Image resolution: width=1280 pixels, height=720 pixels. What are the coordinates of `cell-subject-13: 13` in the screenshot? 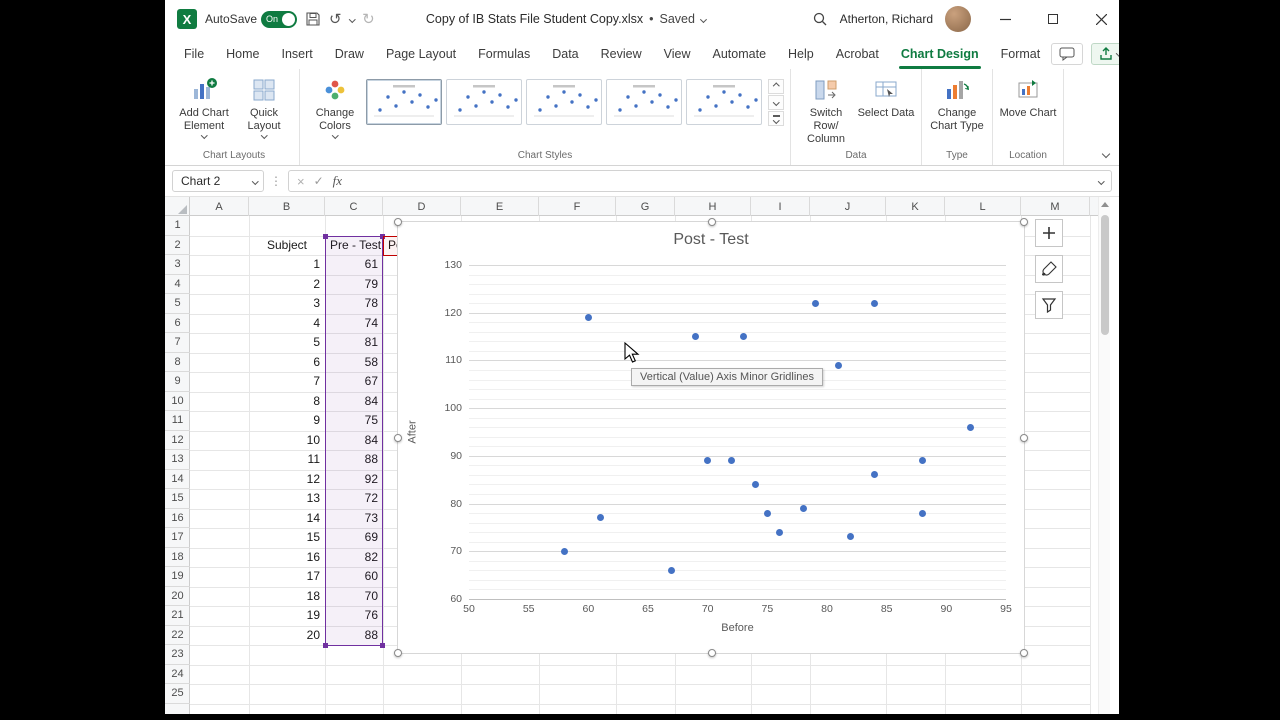 It's located at (287, 499).